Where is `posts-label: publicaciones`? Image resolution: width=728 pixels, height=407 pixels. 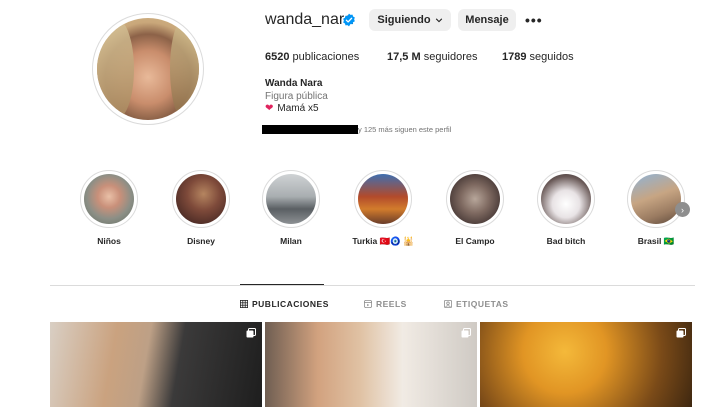 posts-label: publicaciones is located at coordinates (326, 57).